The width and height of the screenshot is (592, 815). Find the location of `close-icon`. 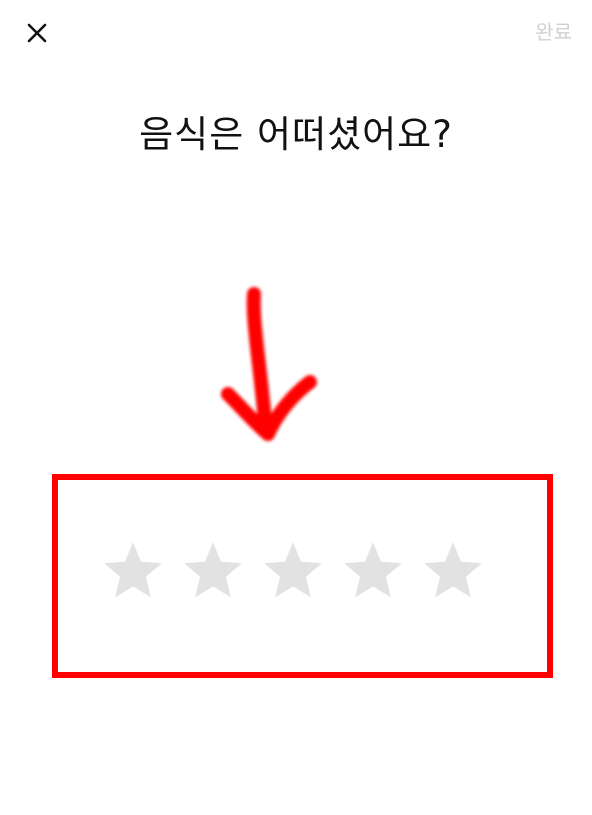

close-icon is located at coordinates (37, 33).